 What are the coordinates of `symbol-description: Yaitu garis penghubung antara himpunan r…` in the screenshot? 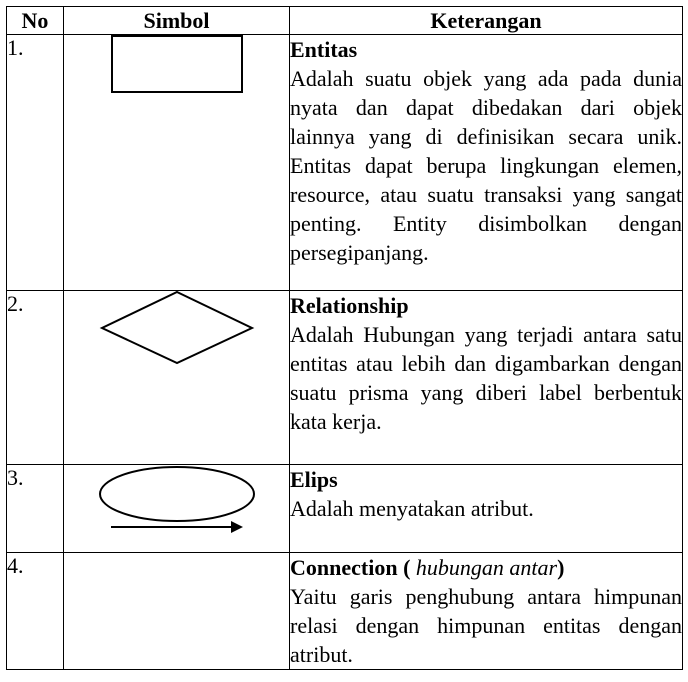 It's located at (486, 625).